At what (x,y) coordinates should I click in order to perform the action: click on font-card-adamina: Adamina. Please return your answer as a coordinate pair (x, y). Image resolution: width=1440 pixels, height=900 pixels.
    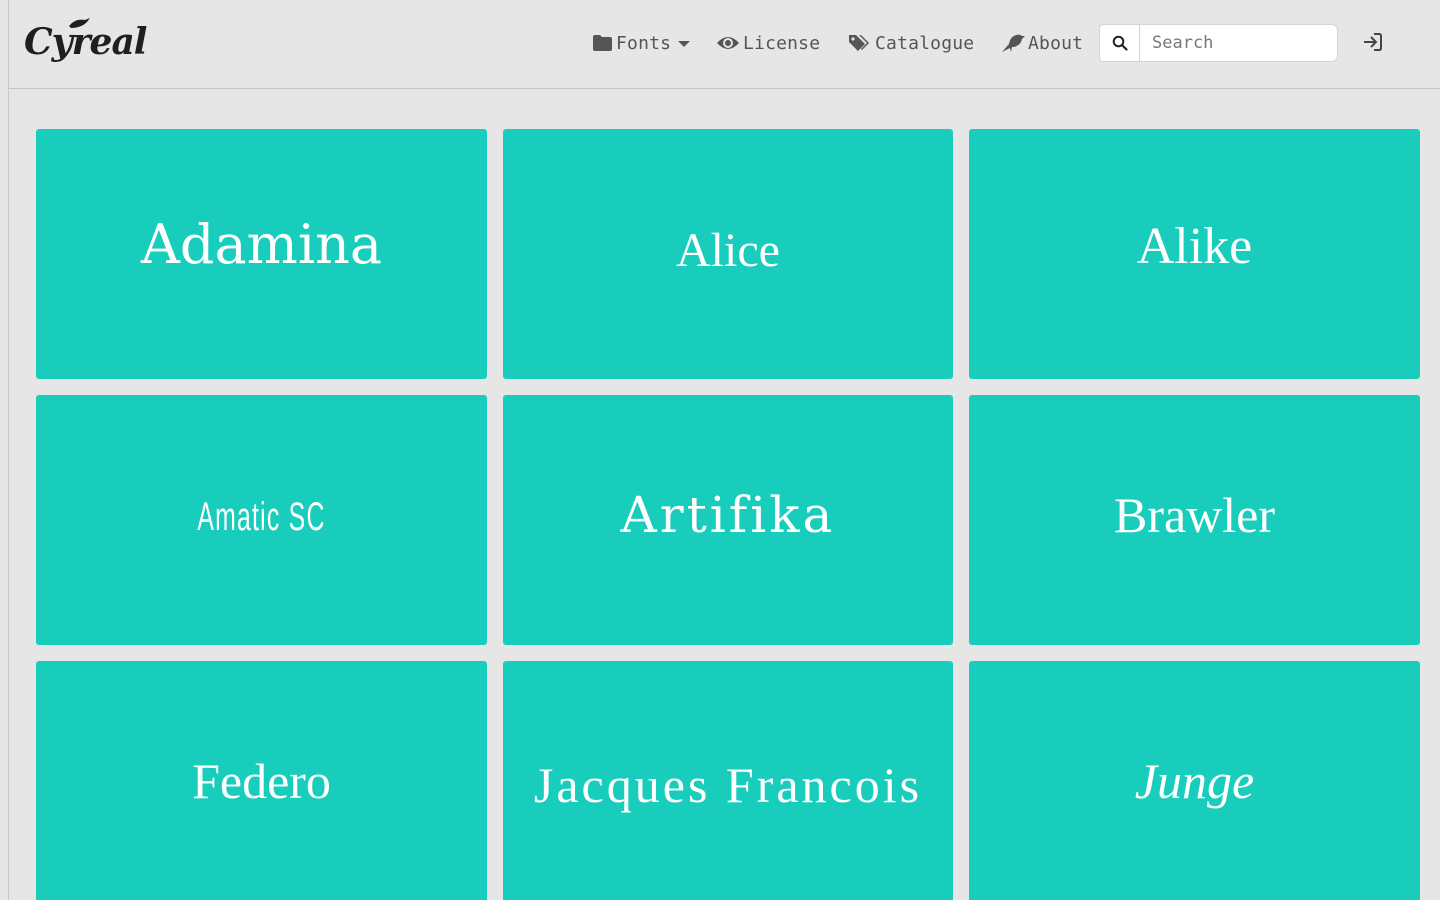
    Looking at the image, I should click on (261, 254).